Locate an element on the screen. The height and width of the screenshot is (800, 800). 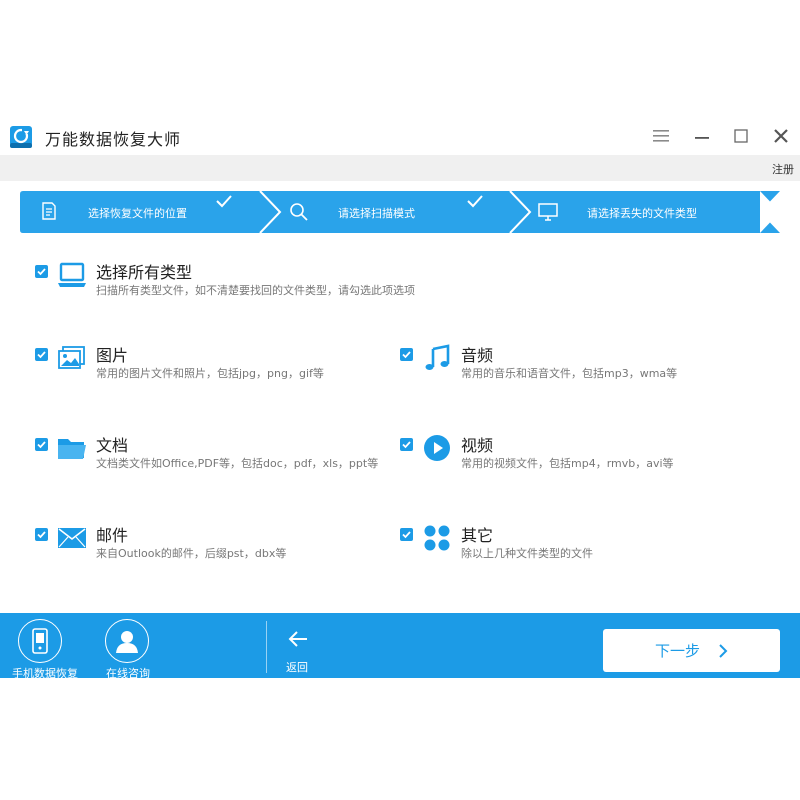
music-note-icon is located at coordinates (437, 358).